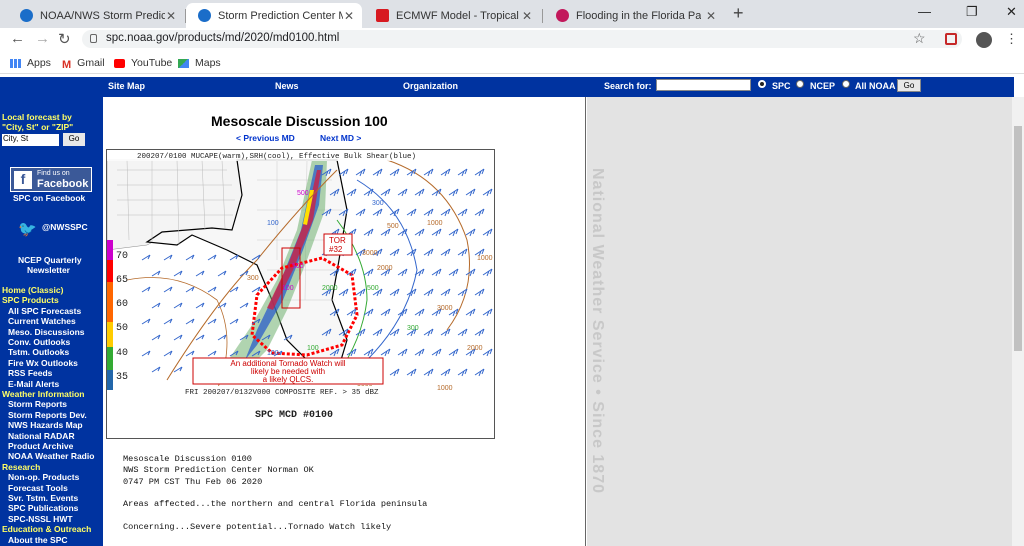  I want to click on tab-title: NOAA/NWS Storm Prediction Ce, so click(102, 15).